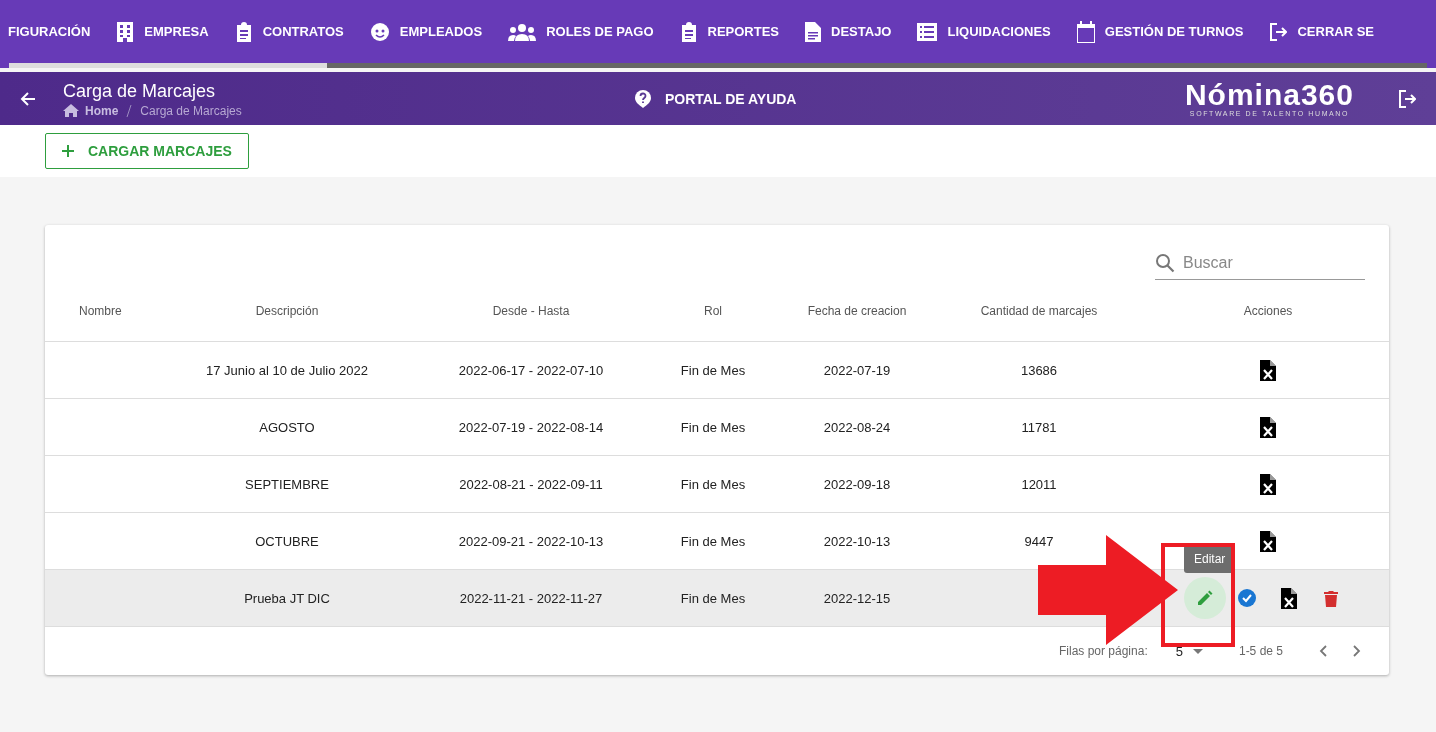 This screenshot has height=732, width=1436. I want to click on table-cell: 2022-07-19, so click(857, 370).